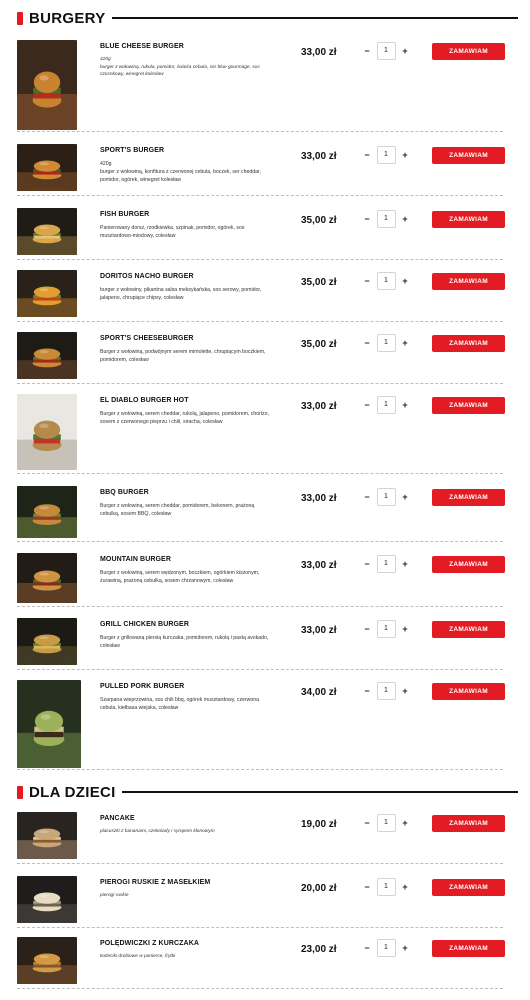  I want to click on menu-item-name: BLUE CHEESE BURGER, so click(142, 46).